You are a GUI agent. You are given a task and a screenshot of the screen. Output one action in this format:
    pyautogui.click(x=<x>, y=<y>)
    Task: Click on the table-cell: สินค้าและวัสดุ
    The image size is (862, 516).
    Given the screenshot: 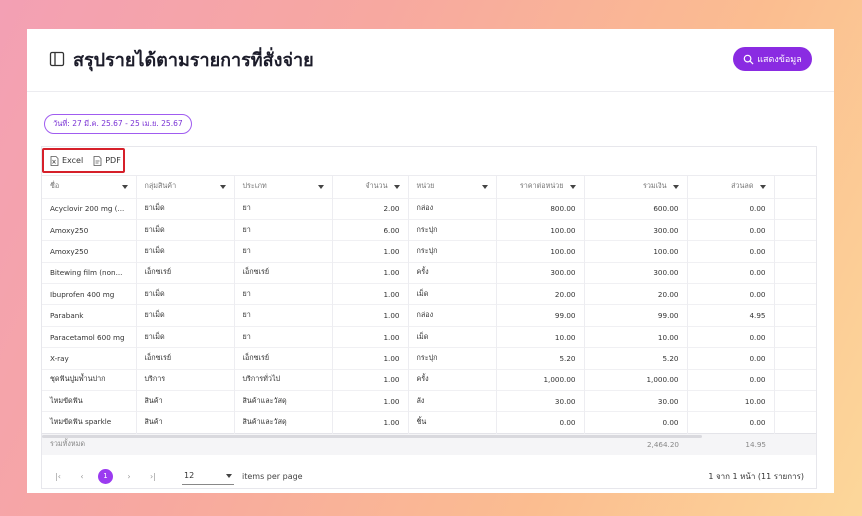 What is the action you would take?
    pyautogui.click(x=283, y=401)
    